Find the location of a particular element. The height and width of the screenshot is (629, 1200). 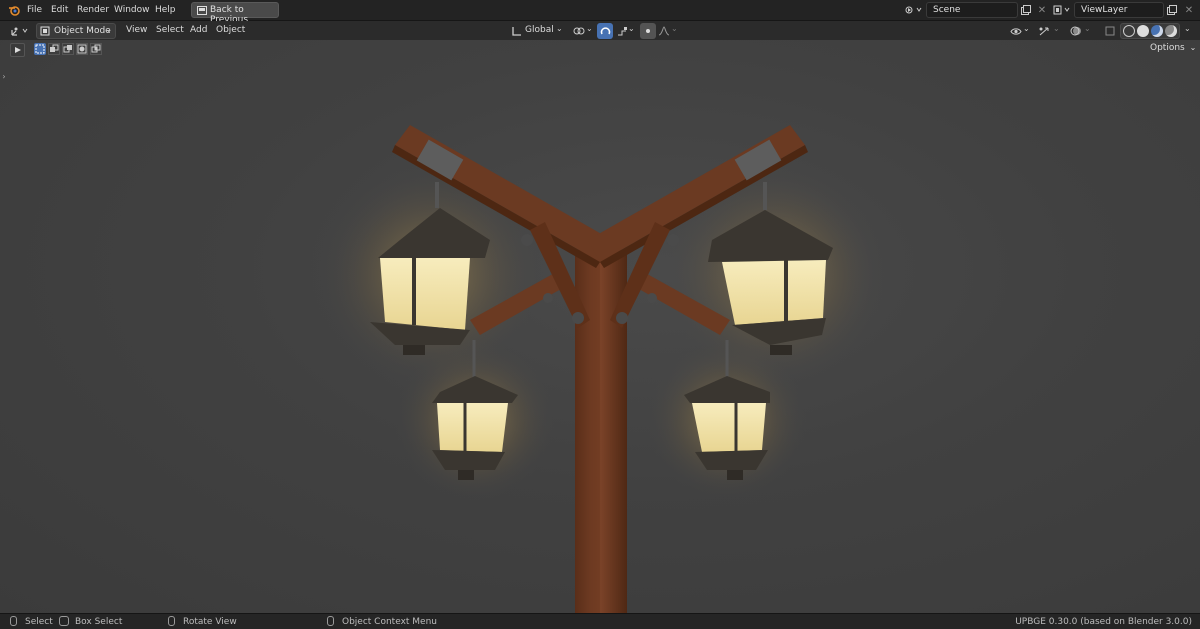

snap-toggle-icon is located at coordinates (605, 31).